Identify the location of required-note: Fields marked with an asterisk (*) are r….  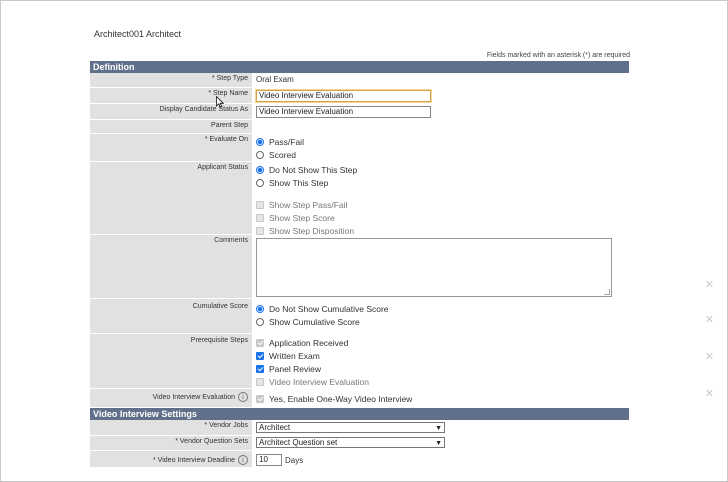
(558, 55).